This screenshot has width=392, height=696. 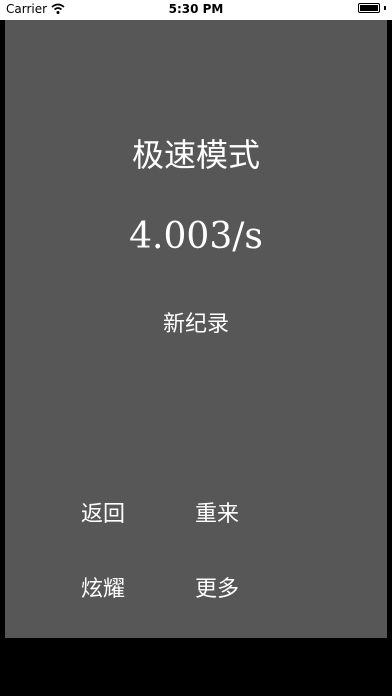 What do you see at coordinates (103, 512) in the screenshot?
I see `back-button: 返回` at bounding box center [103, 512].